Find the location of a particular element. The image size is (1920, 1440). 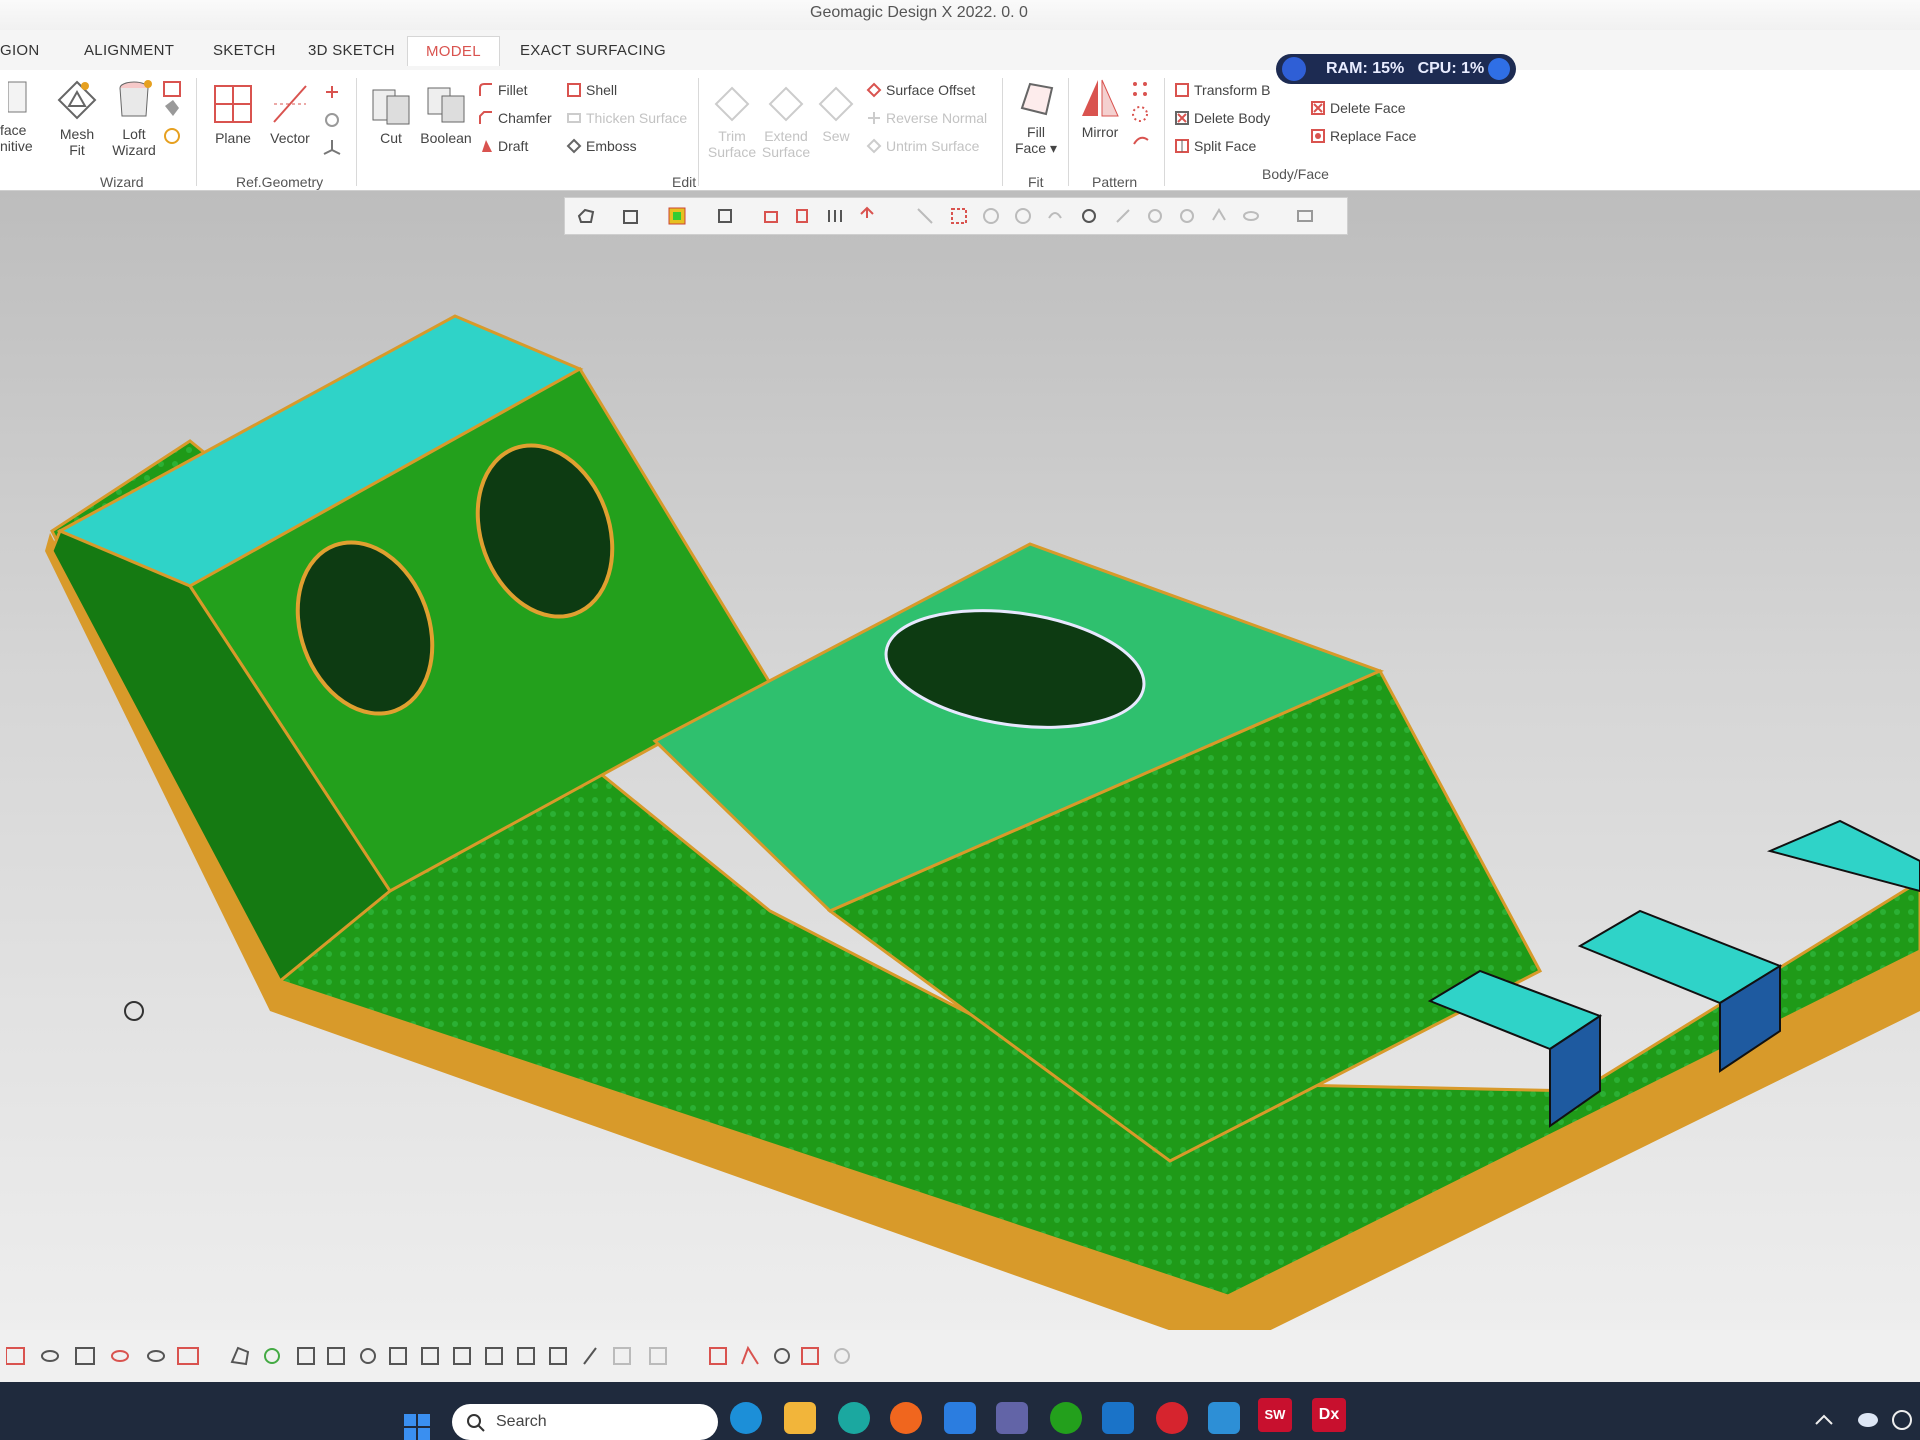

boolean-button: Boolean is located at coordinates (446, 114).